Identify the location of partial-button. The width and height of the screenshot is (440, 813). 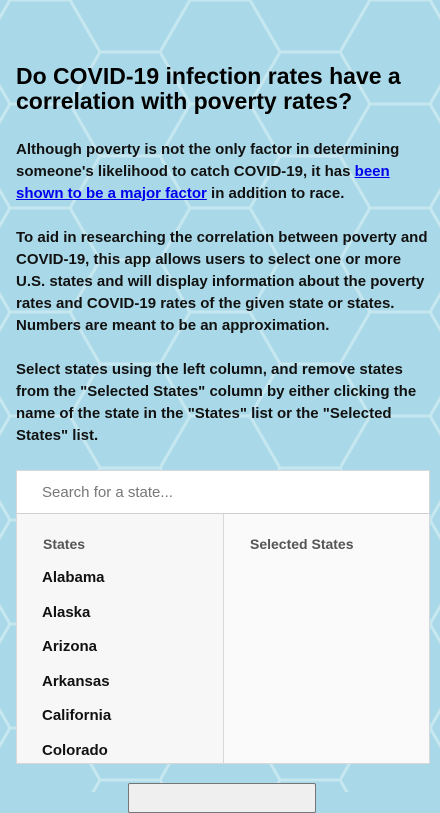
(222, 798).